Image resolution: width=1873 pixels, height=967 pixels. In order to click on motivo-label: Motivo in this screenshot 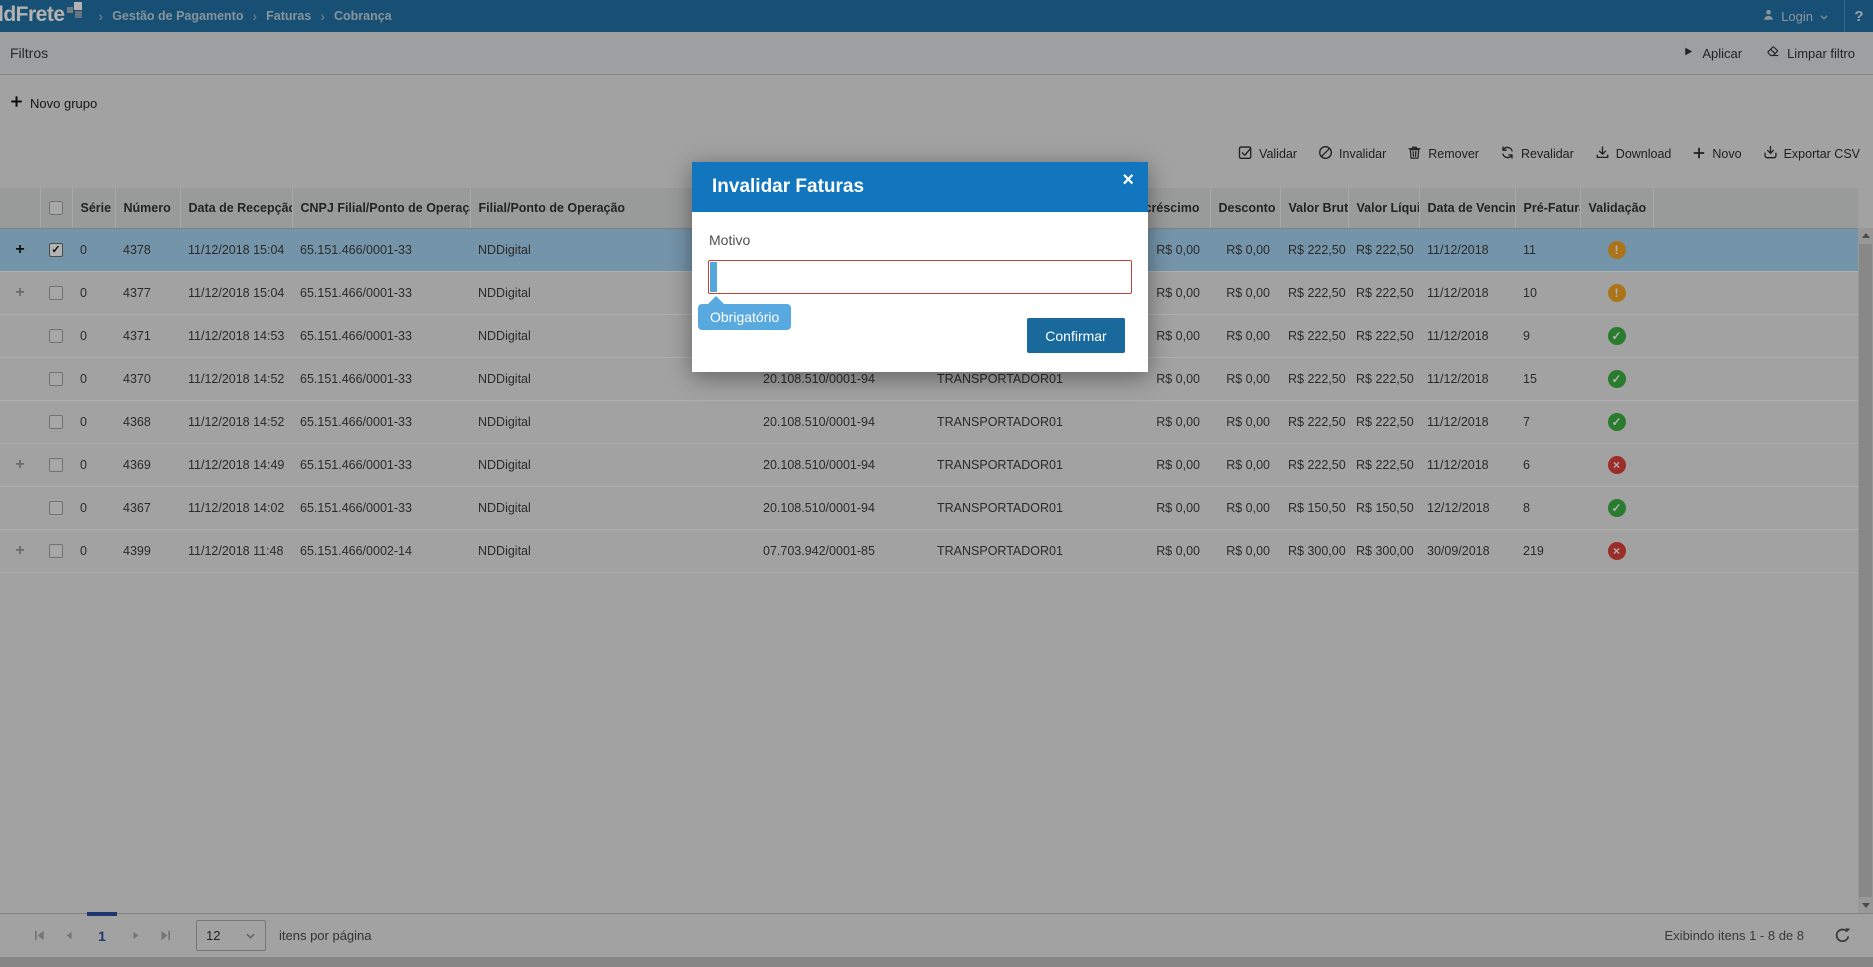, I will do `click(730, 240)`.